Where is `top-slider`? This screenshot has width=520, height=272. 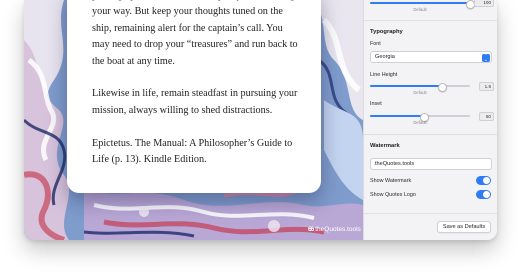 top-slider is located at coordinates (422, 4).